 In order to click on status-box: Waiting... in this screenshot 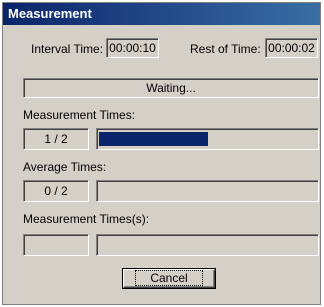, I will do `click(171, 88)`.